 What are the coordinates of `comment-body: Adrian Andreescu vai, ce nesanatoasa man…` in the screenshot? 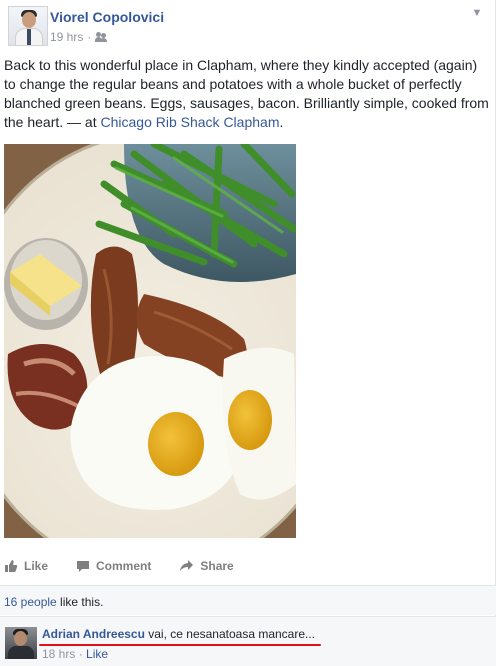 It's located at (178, 634).